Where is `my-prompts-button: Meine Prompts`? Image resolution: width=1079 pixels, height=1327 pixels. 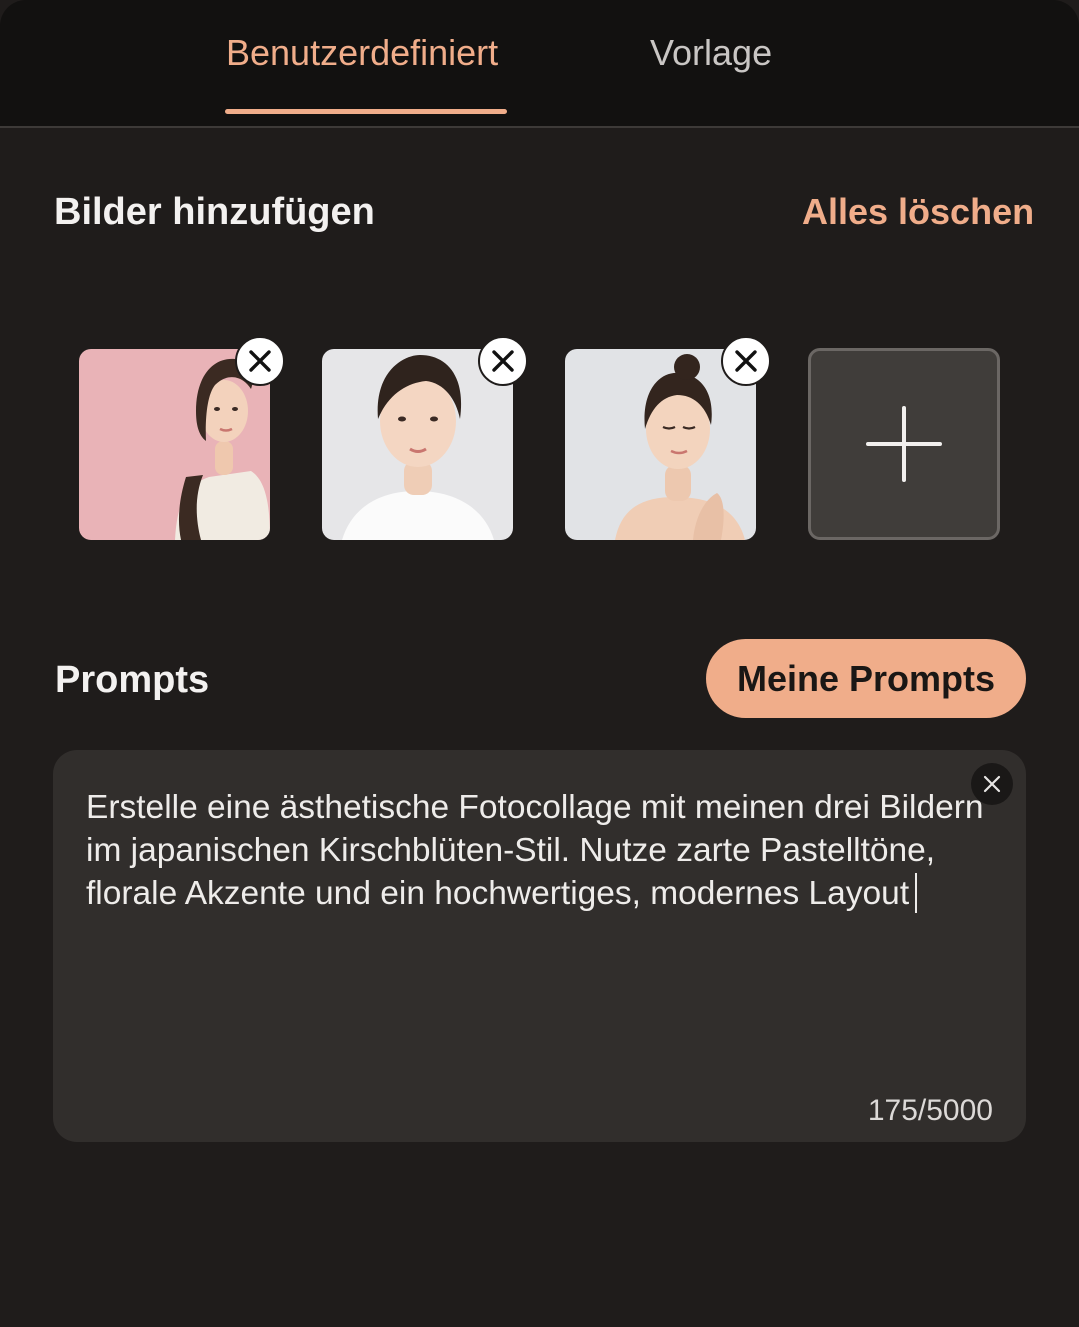
my-prompts-button: Meine Prompts is located at coordinates (866, 678).